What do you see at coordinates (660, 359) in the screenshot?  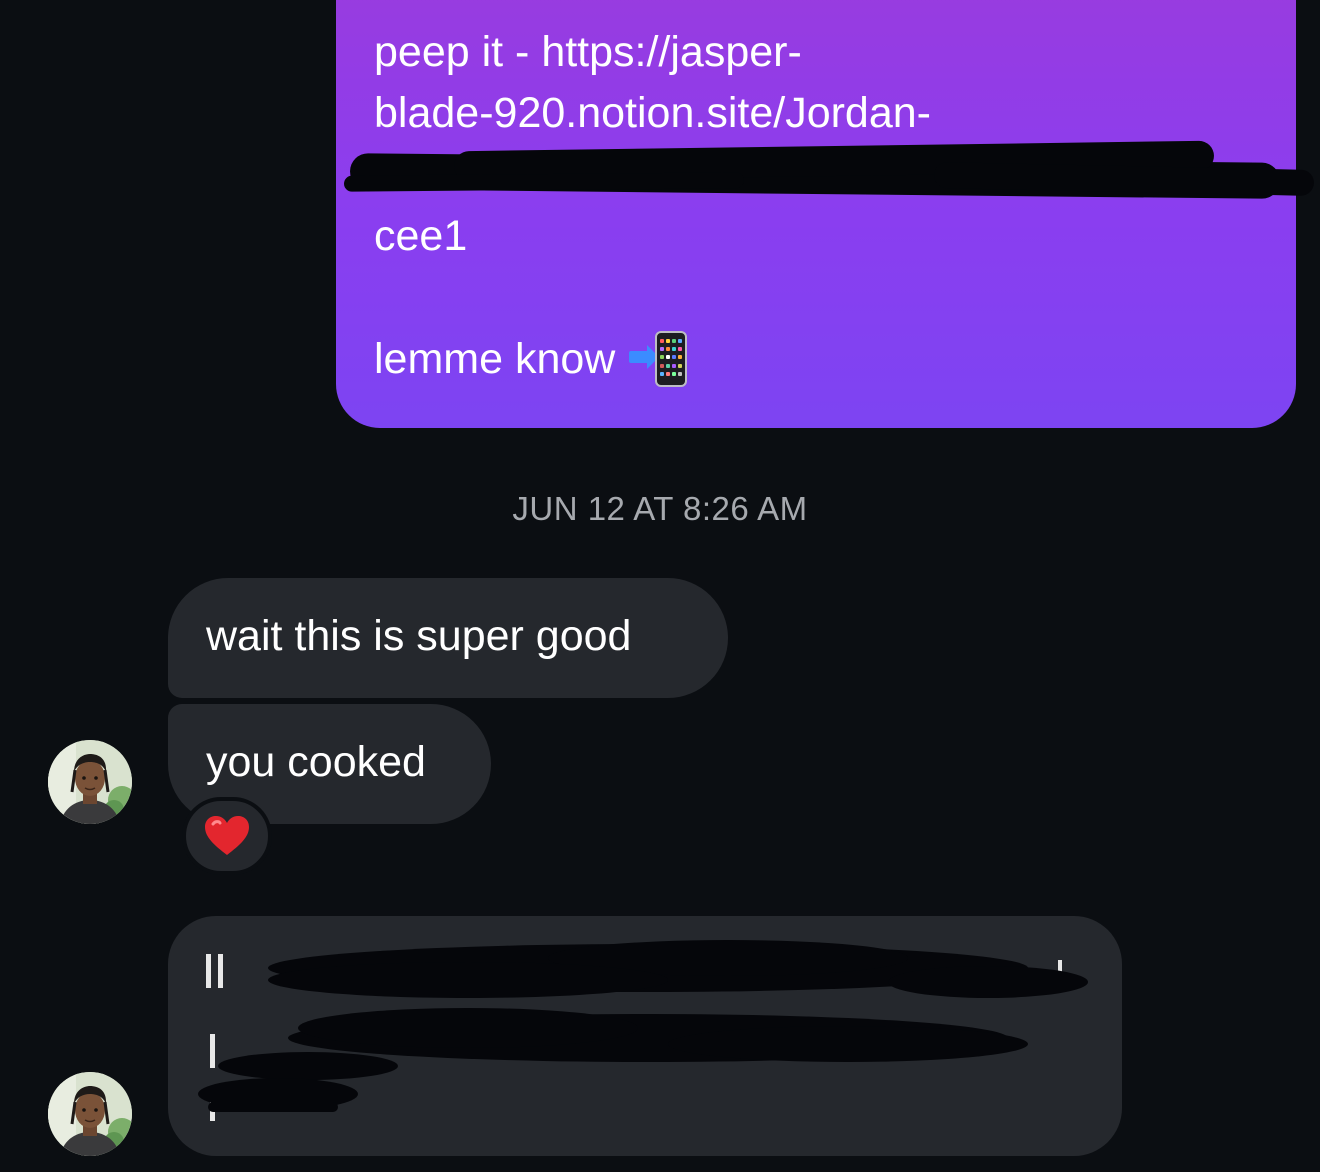 I see `phone-with-arrow-icon` at bounding box center [660, 359].